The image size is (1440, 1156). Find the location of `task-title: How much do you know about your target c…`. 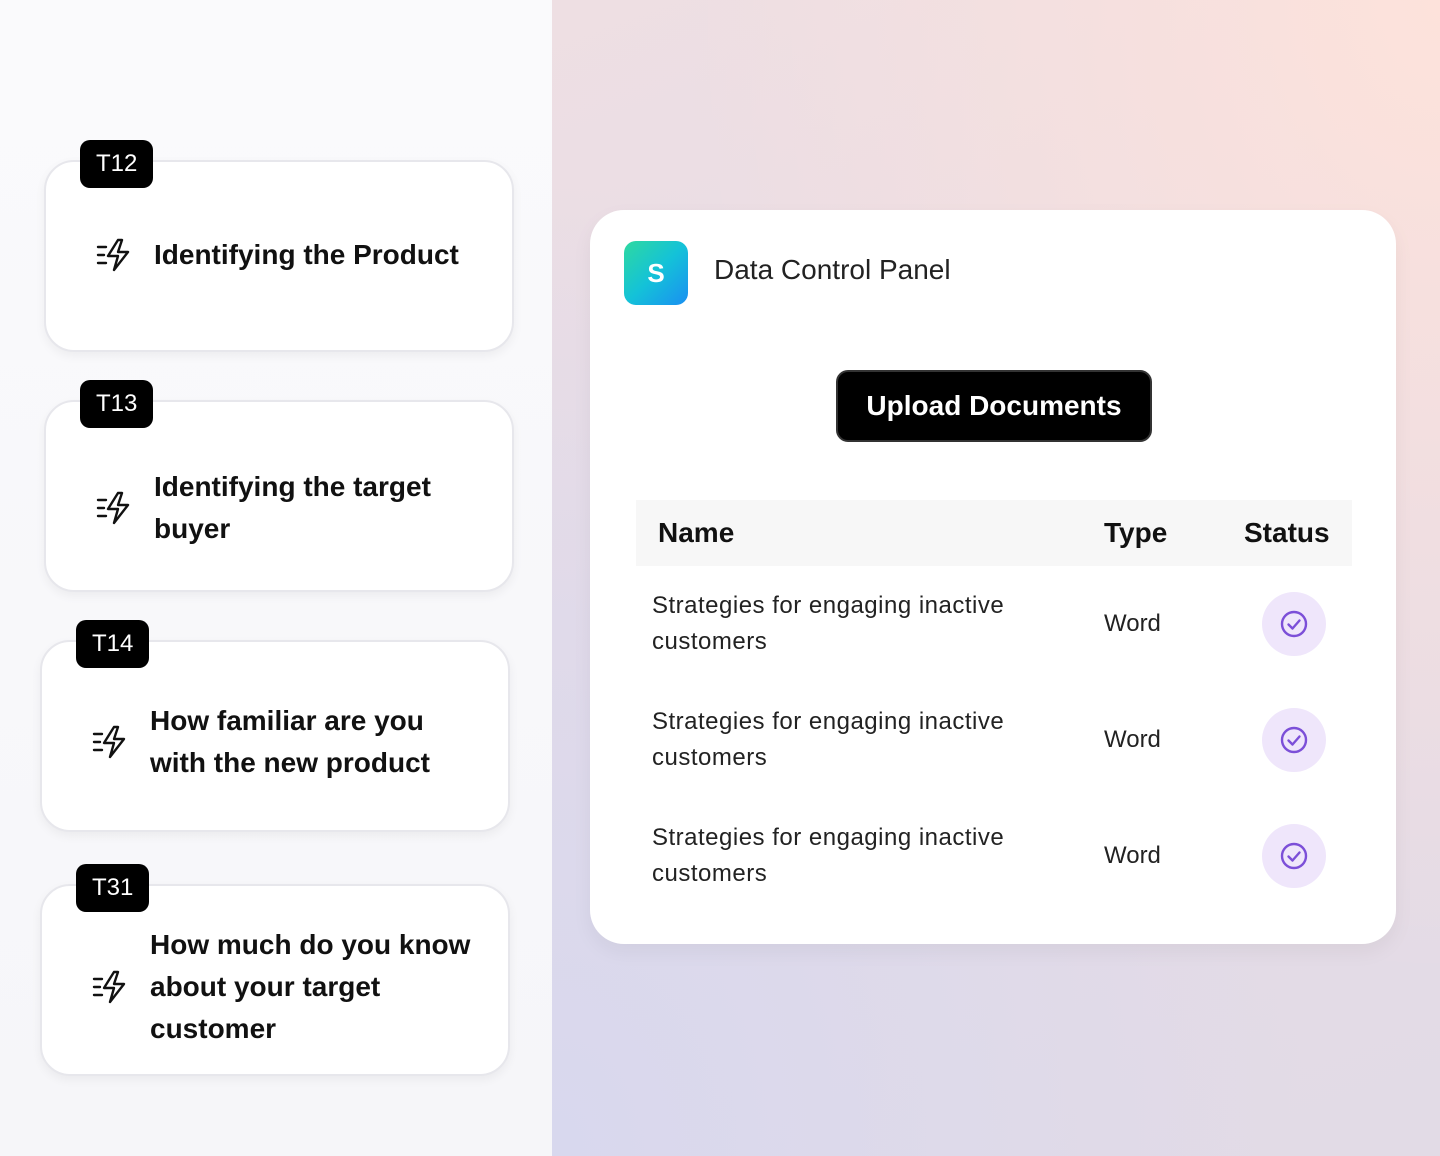

task-title: How much do you know about your target c… is located at coordinates (310, 986).